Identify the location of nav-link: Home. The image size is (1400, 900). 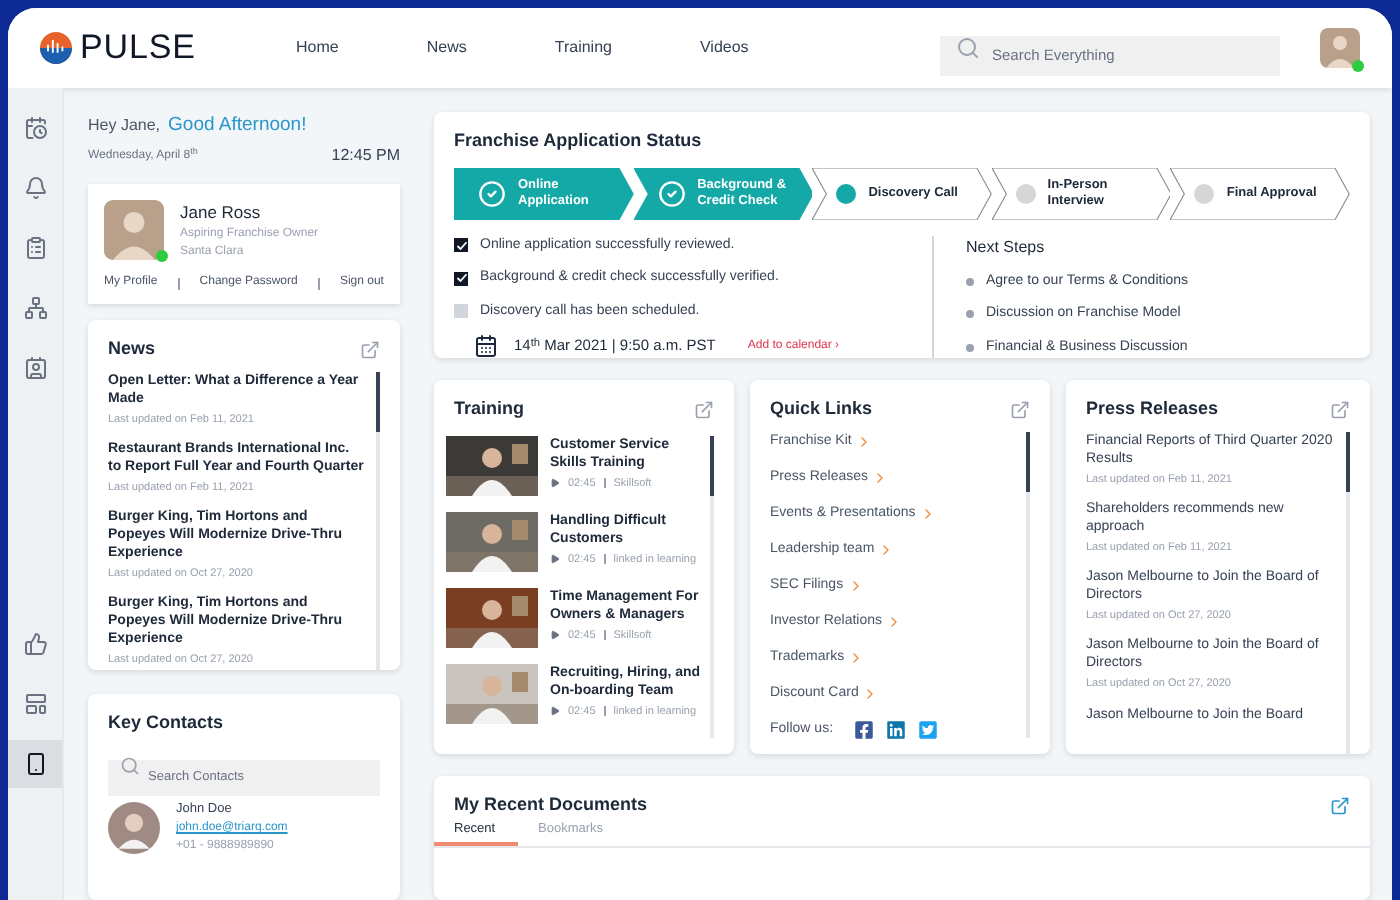
(317, 48).